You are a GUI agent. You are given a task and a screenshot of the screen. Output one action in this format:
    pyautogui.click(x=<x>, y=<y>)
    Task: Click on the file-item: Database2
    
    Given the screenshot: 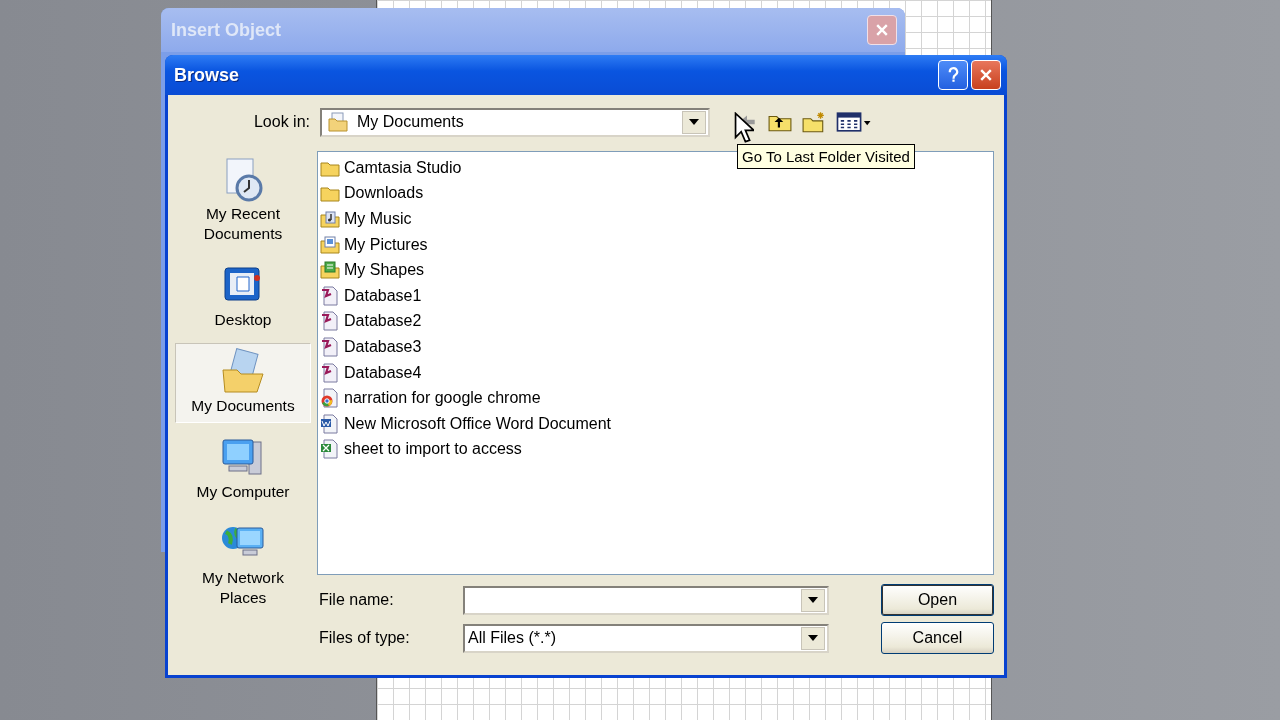 What is the action you would take?
    pyautogui.click(x=371, y=321)
    